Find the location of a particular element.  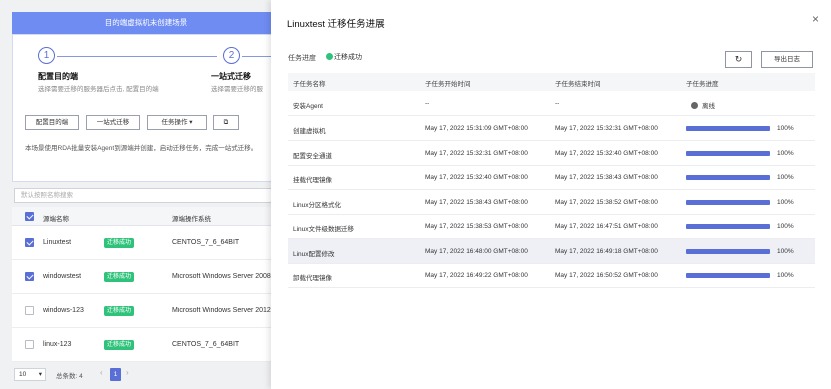

host-os: Microsoft Windows Server 2008 is located at coordinates (221, 276).